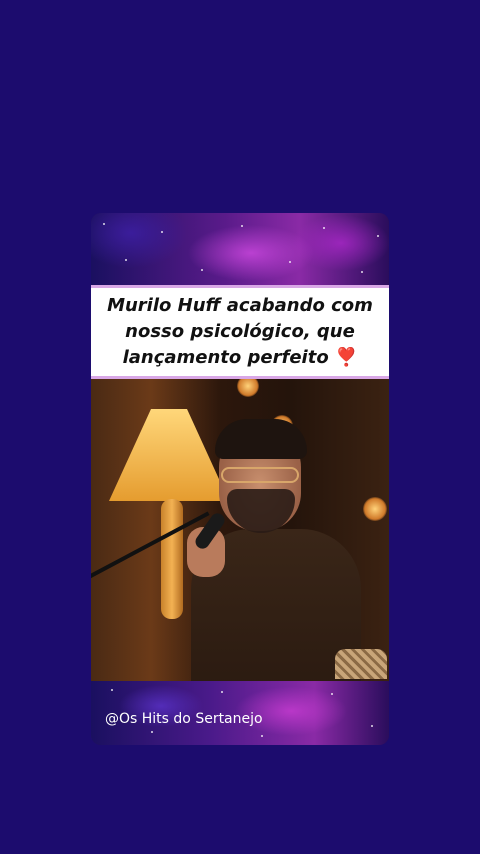 Image resolution: width=480 pixels, height=854 pixels. What do you see at coordinates (240, 305) in the screenshot?
I see `caption-line-1: Murilo Huff acabando com` at bounding box center [240, 305].